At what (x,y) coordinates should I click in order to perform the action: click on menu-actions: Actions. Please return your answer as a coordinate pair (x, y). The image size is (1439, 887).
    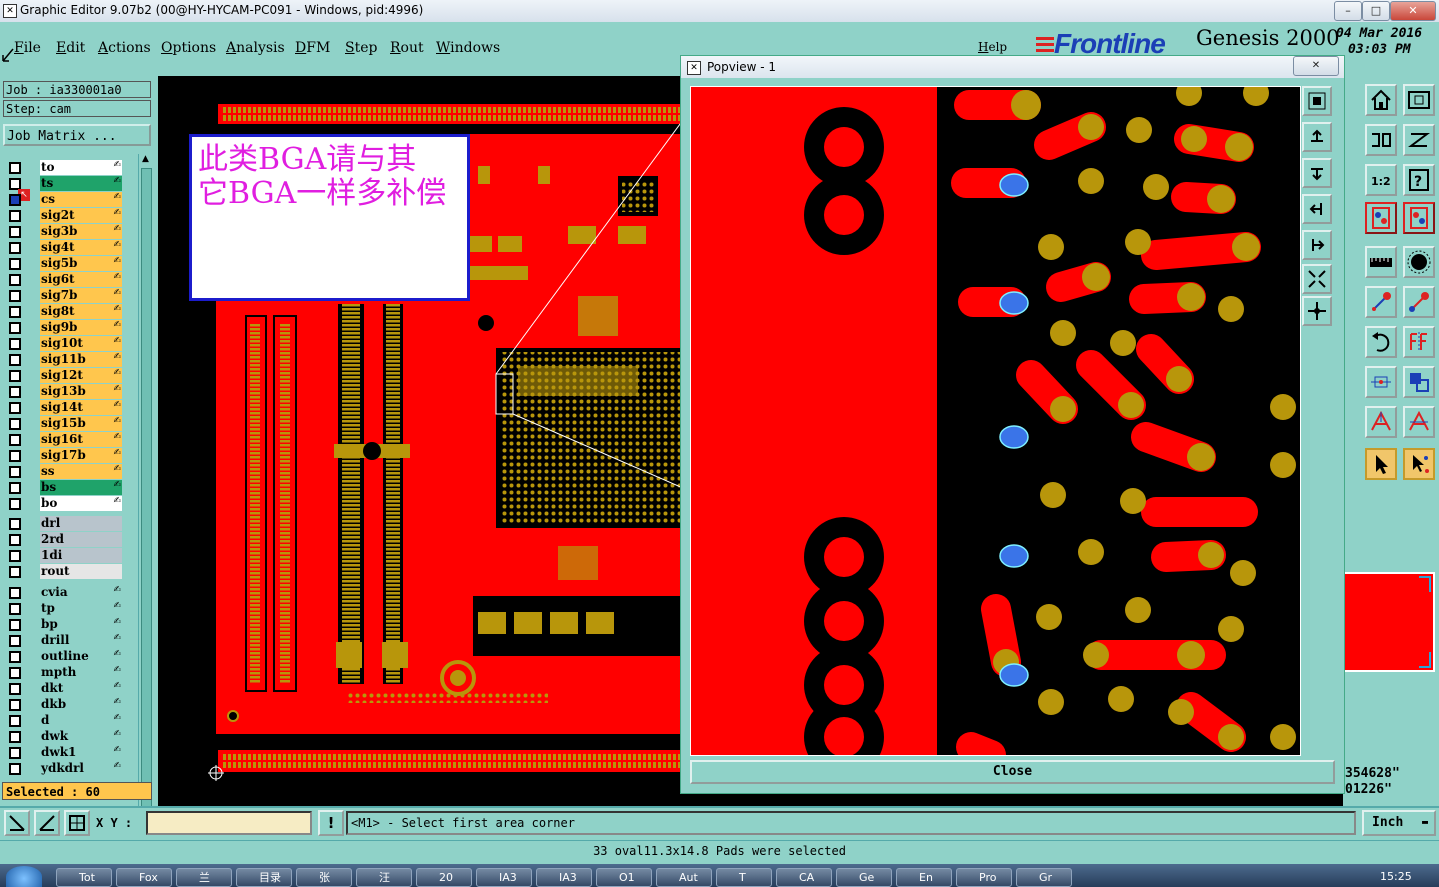
    Looking at the image, I should click on (124, 48).